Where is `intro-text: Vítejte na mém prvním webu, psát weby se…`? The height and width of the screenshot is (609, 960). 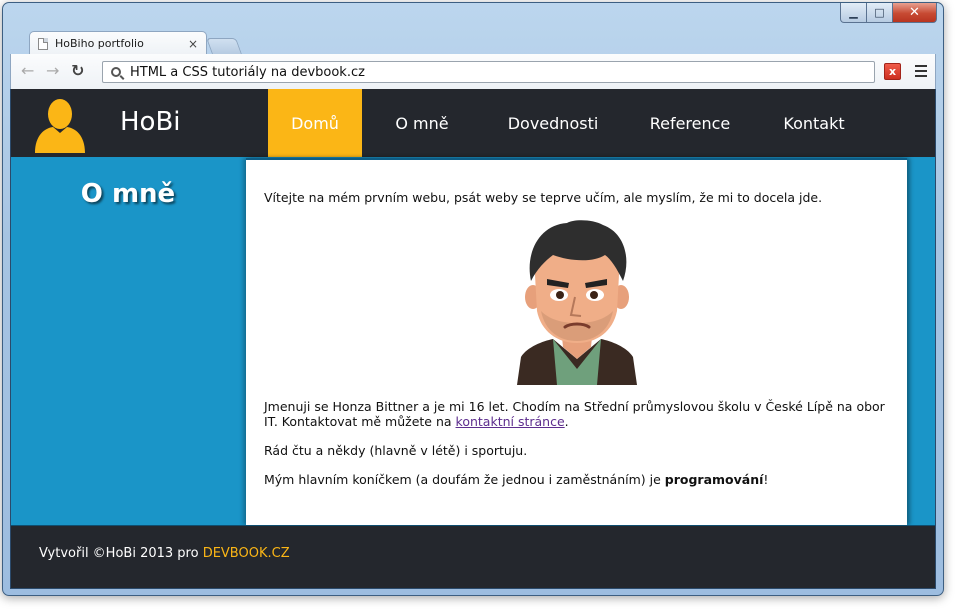
intro-text: Vítejte na mém prvním webu, psát weby se… is located at coordinates (543, 197).